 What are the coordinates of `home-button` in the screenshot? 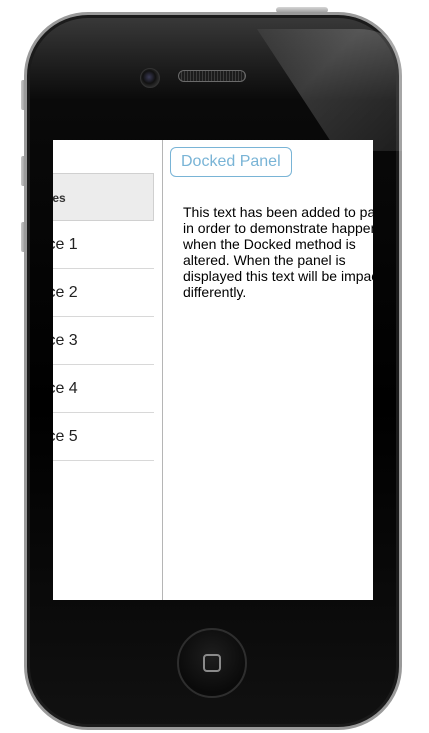 It's located at (212, 663).